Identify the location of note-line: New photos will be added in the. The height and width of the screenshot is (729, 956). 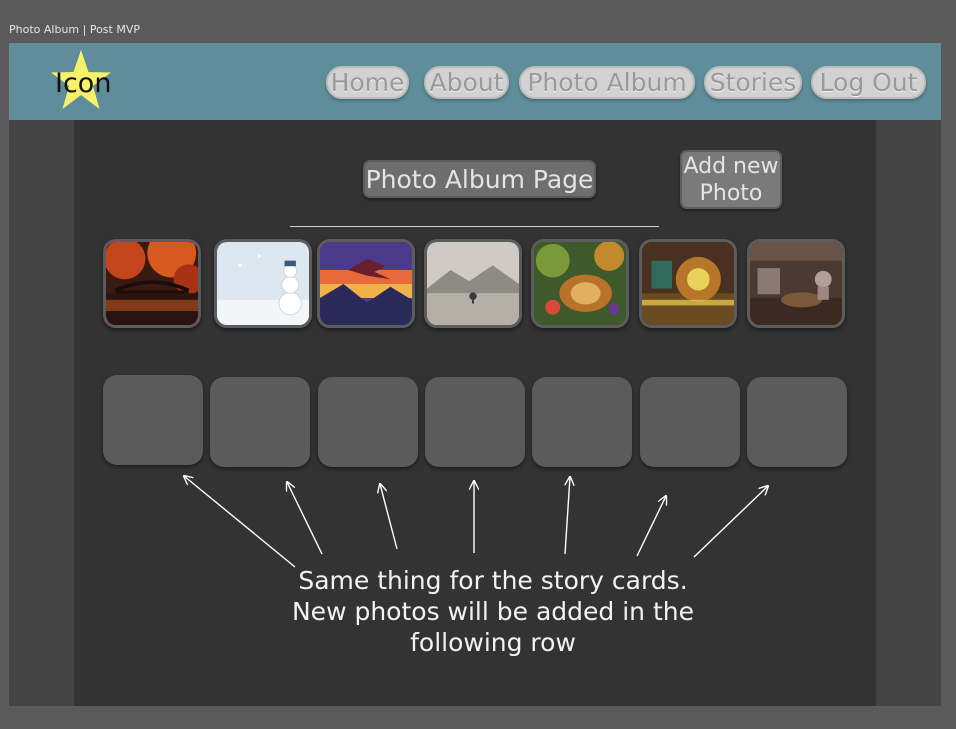
(492, 611).